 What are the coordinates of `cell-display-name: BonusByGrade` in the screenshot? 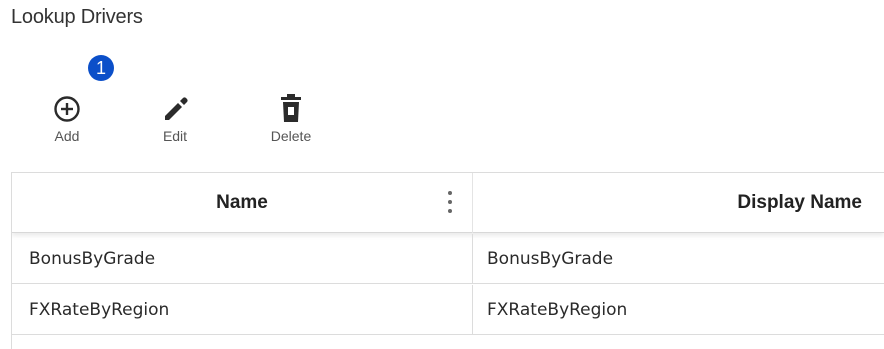 It's located at (550, 259).